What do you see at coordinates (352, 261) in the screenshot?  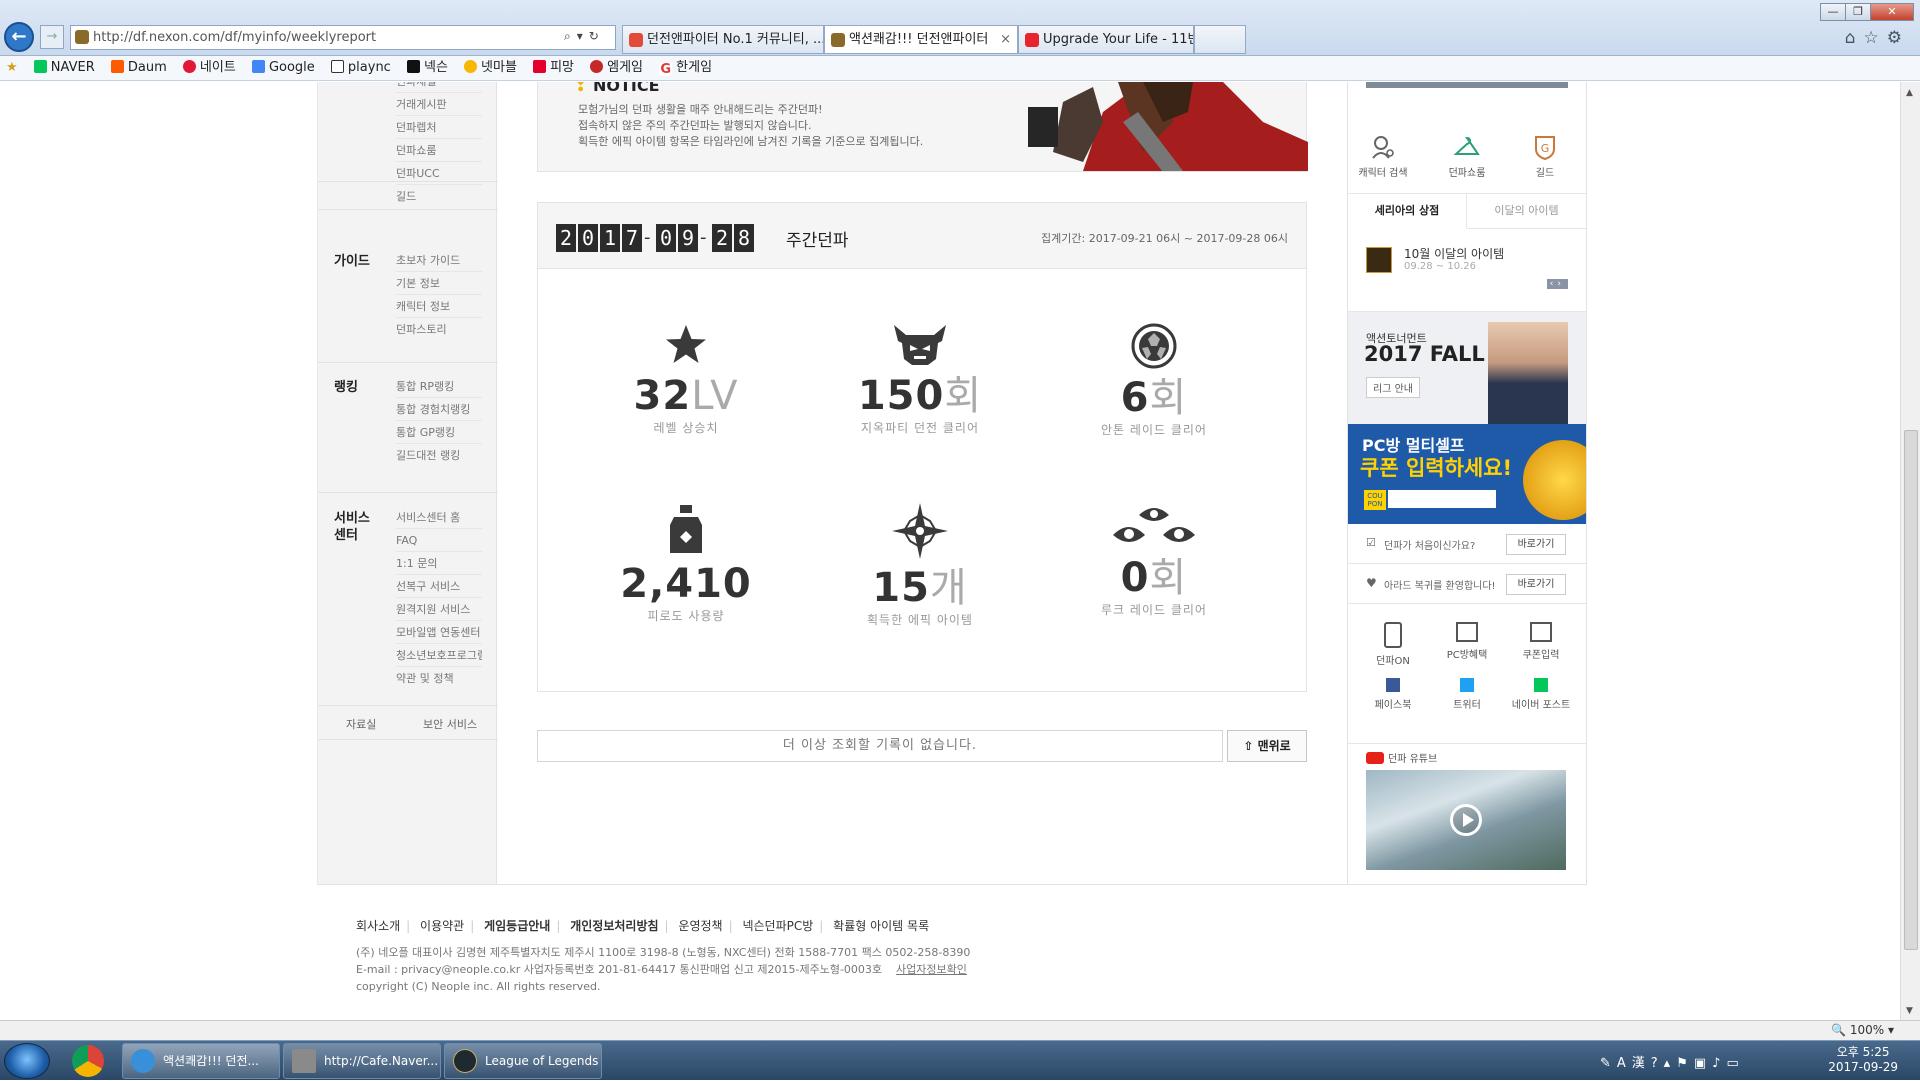 I see `nav-group-title: 가이드` at bounding box center [352, 261].